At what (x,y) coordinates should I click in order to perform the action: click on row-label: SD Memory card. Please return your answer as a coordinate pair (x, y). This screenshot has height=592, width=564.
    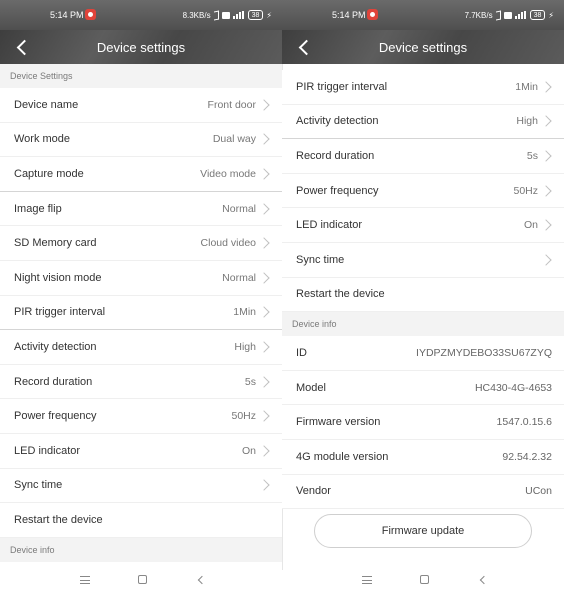
    Looking at the image, I should click on (55, 243).